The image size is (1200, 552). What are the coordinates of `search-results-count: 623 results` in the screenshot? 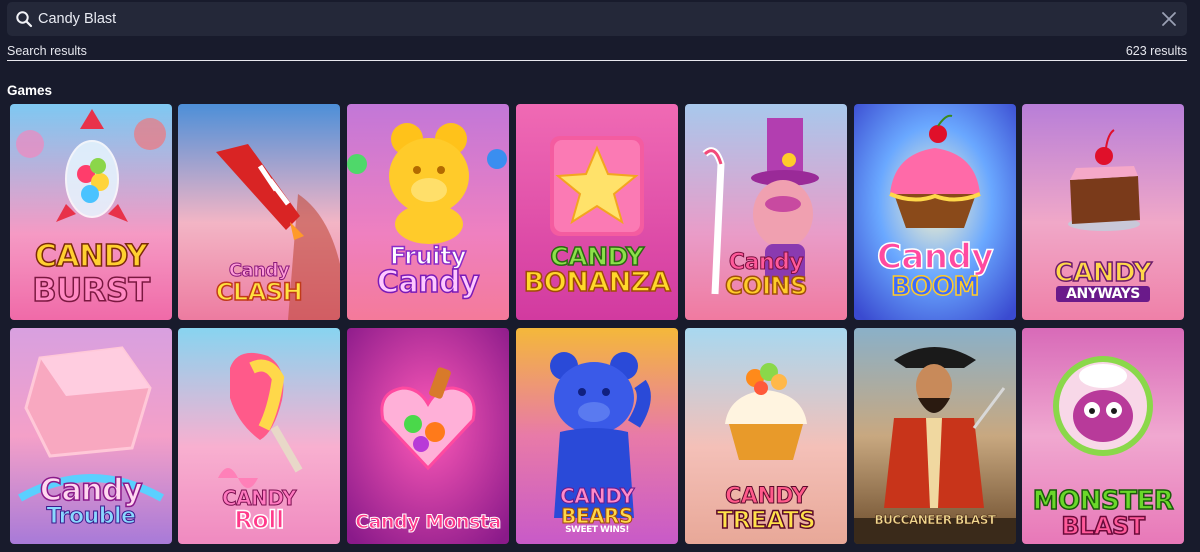 It's located at (1156, 51).